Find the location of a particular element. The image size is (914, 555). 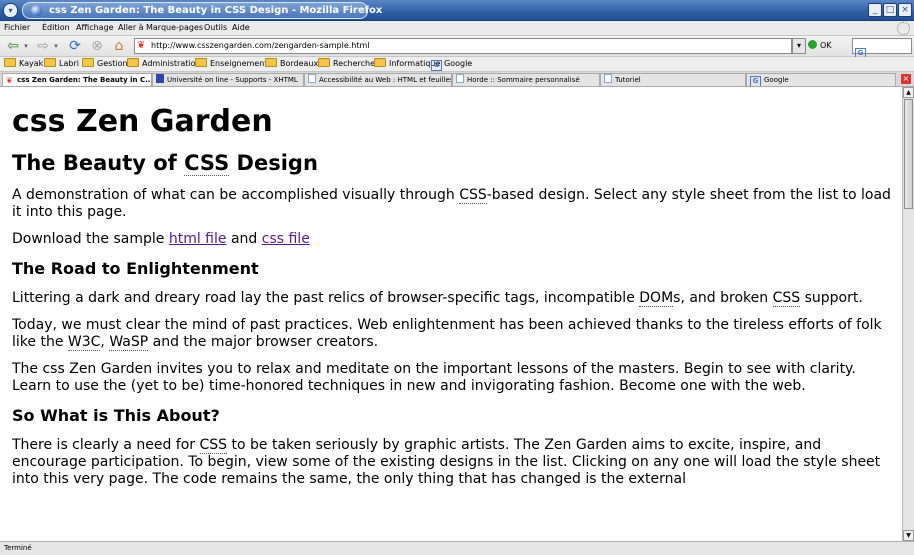

menu-aller-a: Aller à is located at coordinates (131, 28).